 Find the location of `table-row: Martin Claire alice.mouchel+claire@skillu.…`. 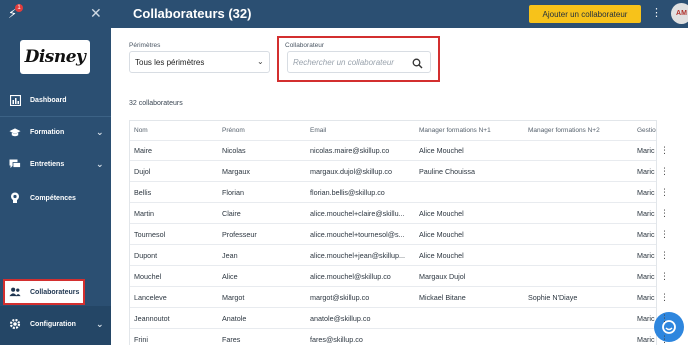

table-row: Martin Claire alice.mouchel+claire@skillu.… is located at coordinates (393, 214).